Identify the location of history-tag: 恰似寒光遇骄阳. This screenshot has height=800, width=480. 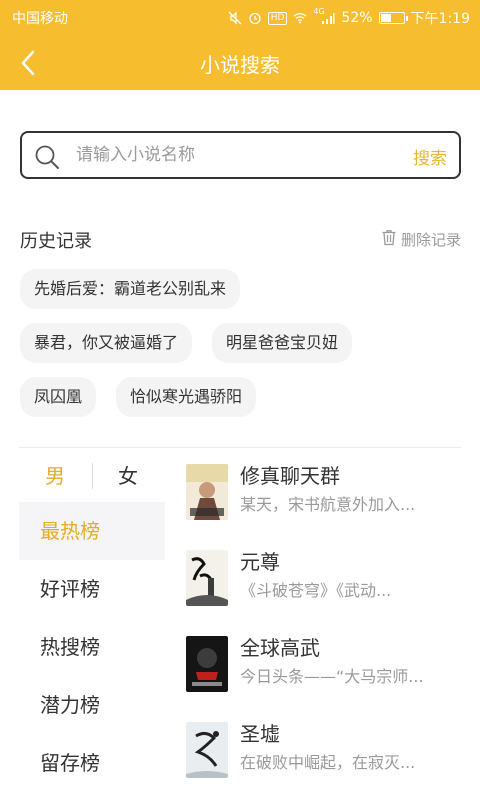
(186, 397).